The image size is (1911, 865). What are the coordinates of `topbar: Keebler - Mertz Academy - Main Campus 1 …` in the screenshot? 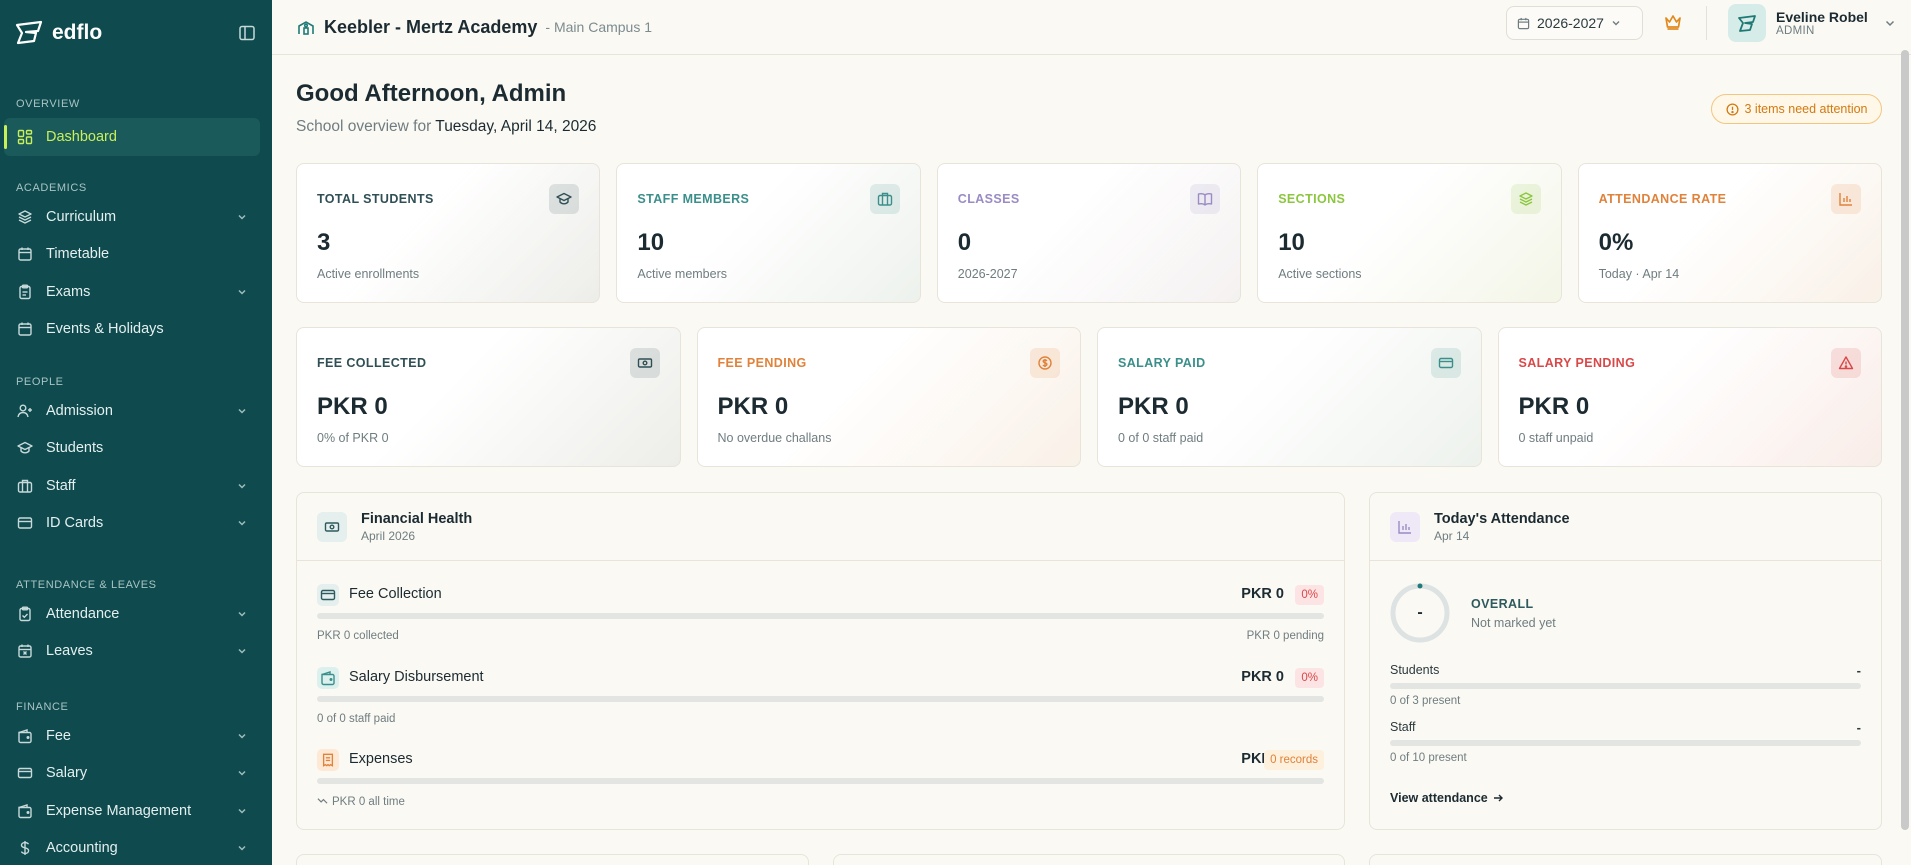 It's located at (1091, 27).